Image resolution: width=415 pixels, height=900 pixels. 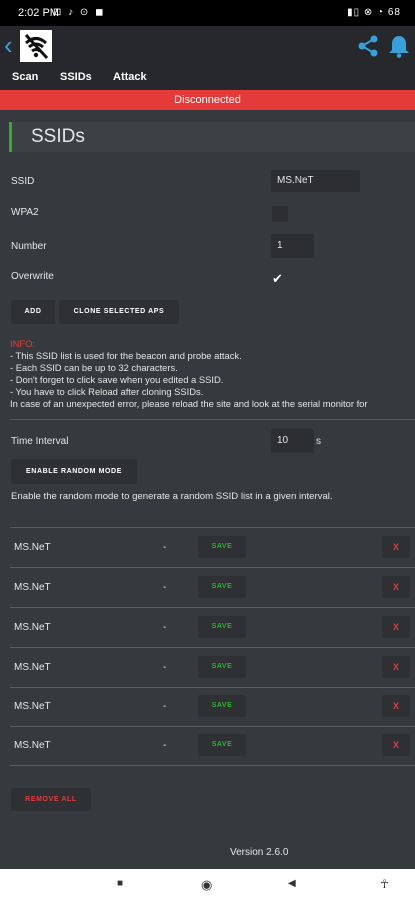 I want to click on version-label: Version 2.6.0, so click(x=259, y=852).